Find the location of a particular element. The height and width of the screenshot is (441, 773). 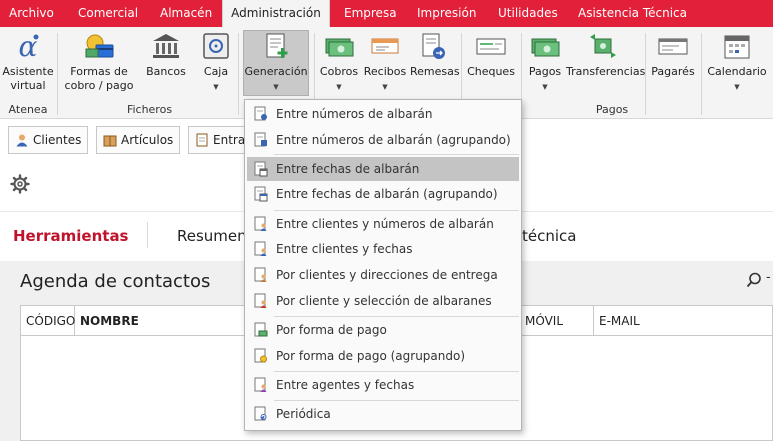

dropdown-item-por-forma-pago-agrupando: Por forma de pago (agrupando) is located at coordinates (383, 356).